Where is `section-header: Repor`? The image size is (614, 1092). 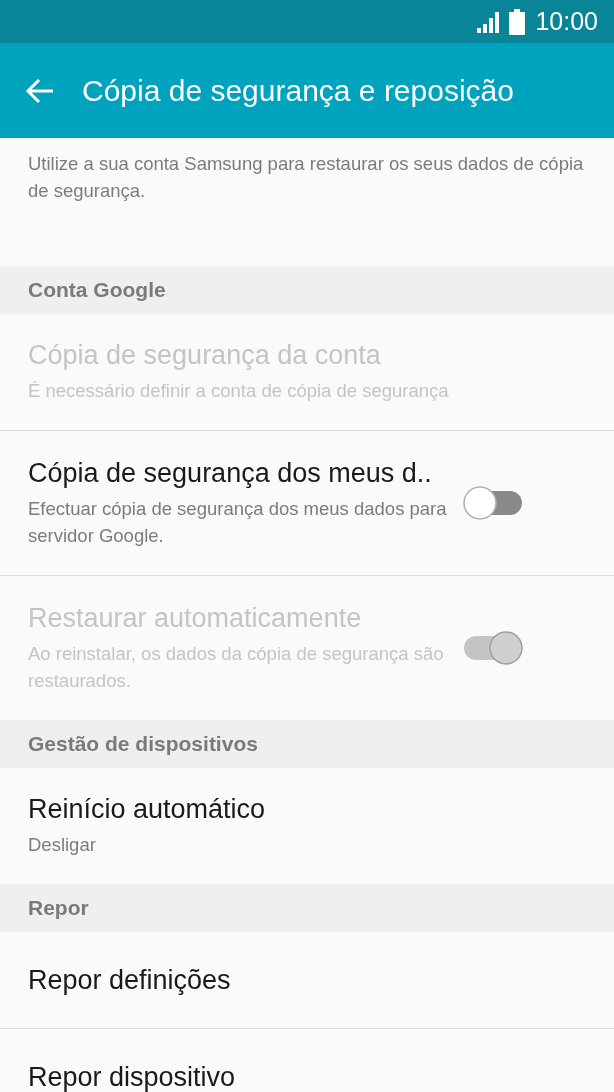
section-header: Repor is located at coordinates (58, 908).